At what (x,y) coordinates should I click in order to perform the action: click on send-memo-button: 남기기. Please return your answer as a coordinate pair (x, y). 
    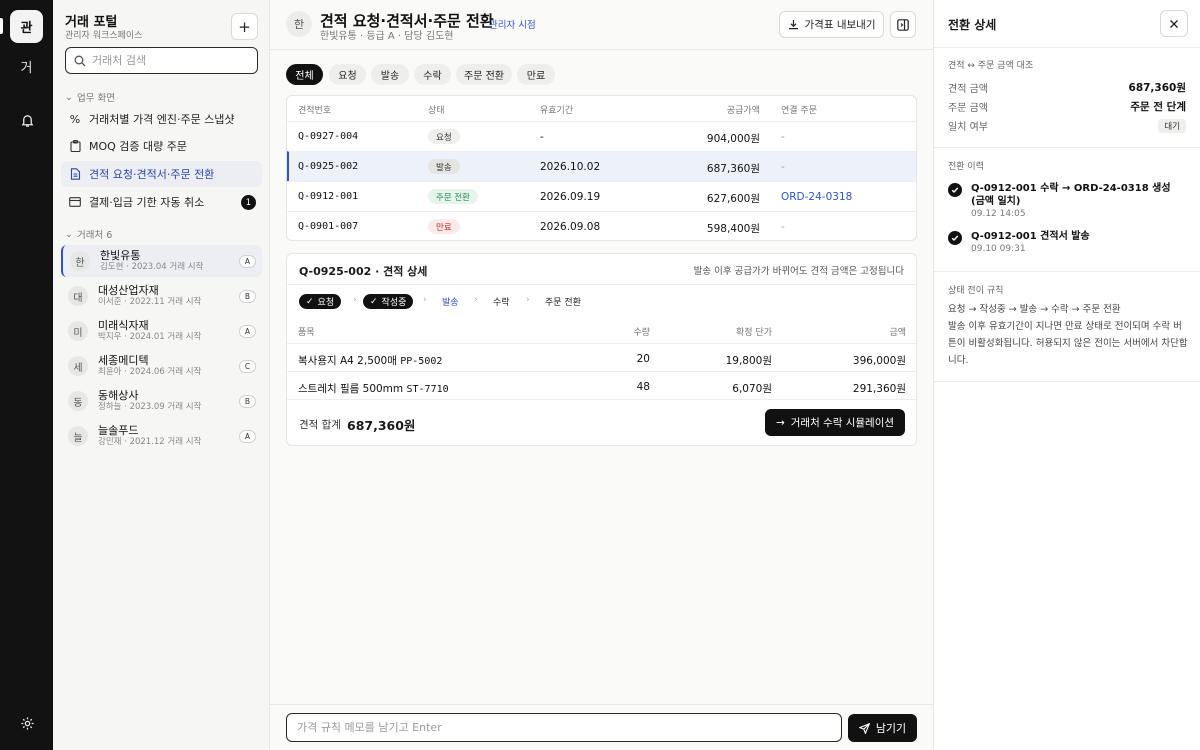
    Looking at the image, I should click on (882, 728).